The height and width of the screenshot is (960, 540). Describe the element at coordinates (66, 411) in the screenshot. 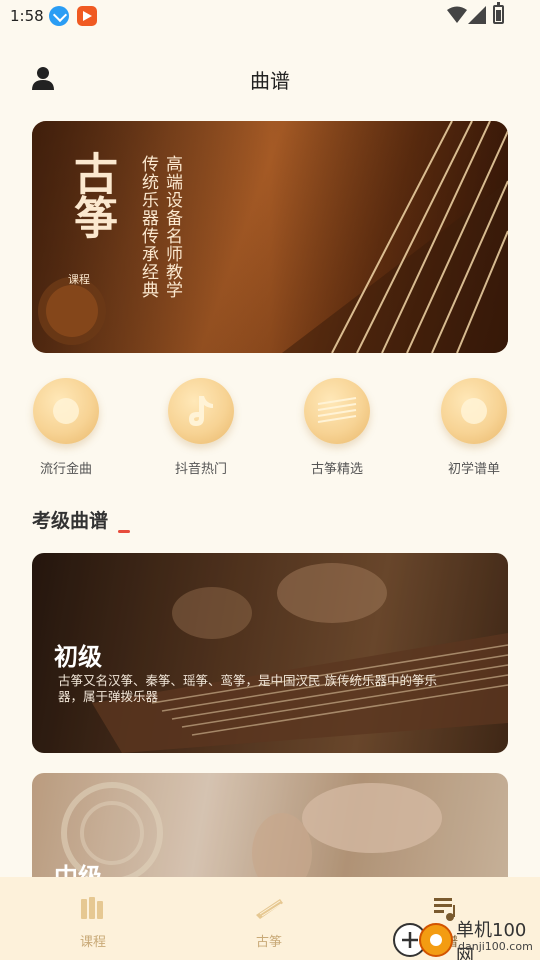

I see `radio-icon` at that location.